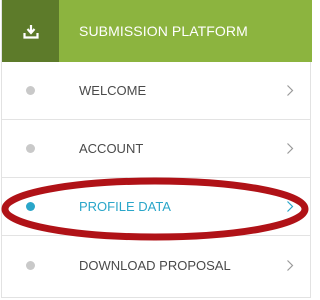 This screenshot has width=320, height=300. Describe the element at coordinates (111, 148) in the screenshot. I see `nav-item-label: ACCOUNT` at that location.